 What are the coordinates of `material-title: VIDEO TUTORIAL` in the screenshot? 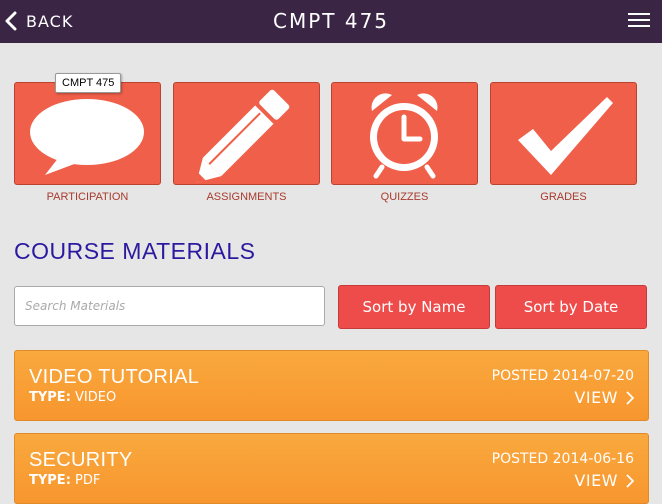 It's located at (114, 377).